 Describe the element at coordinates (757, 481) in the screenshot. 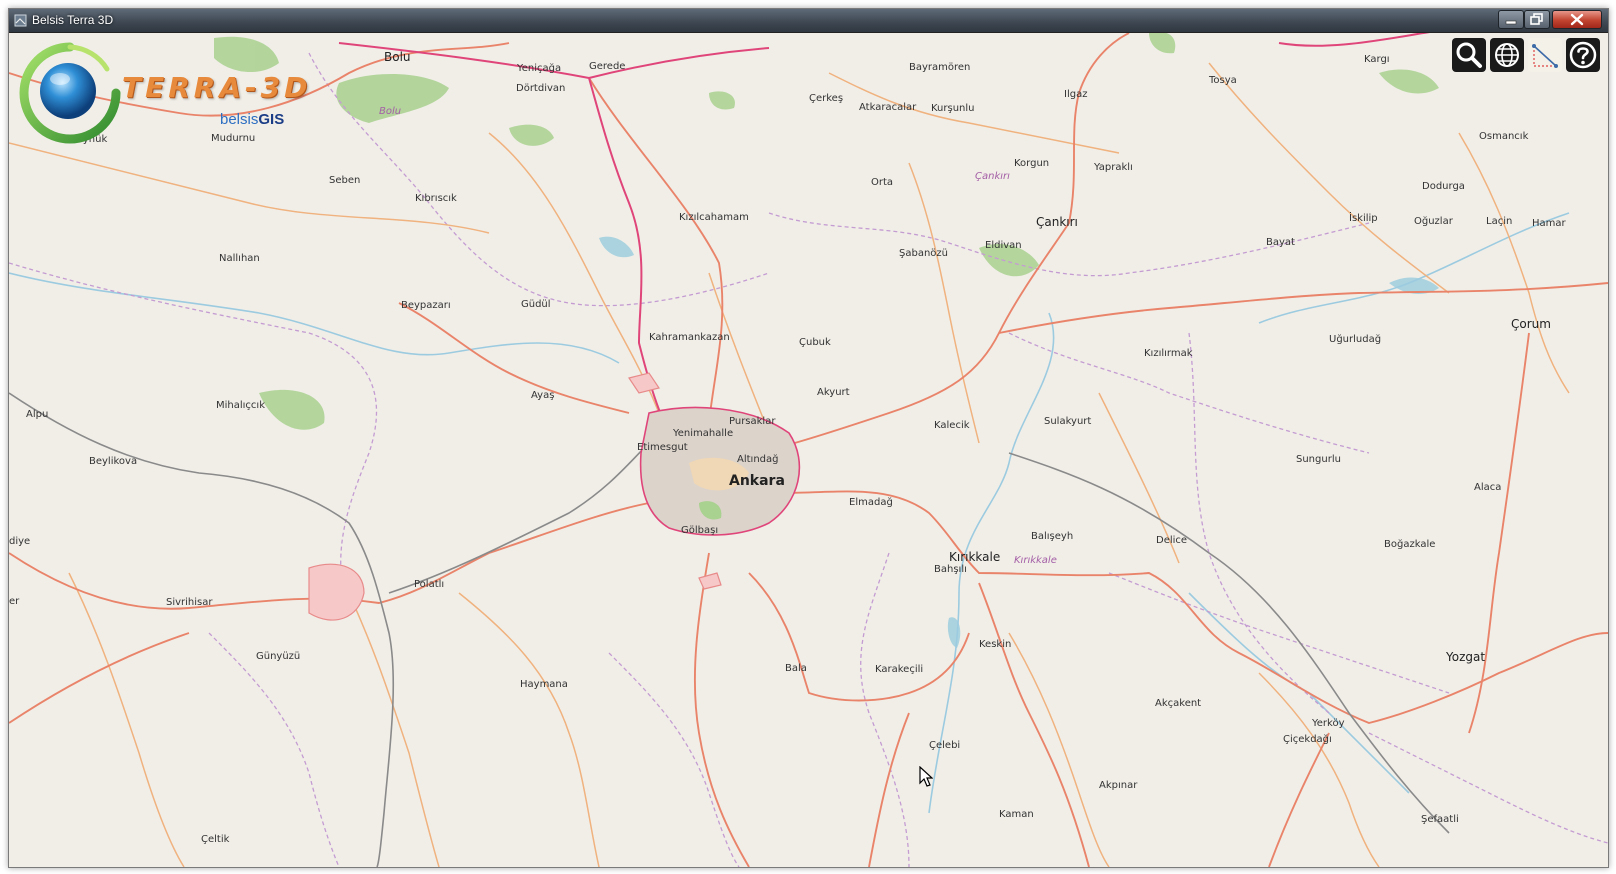

I see `label-ankara: Ankara` at that location.